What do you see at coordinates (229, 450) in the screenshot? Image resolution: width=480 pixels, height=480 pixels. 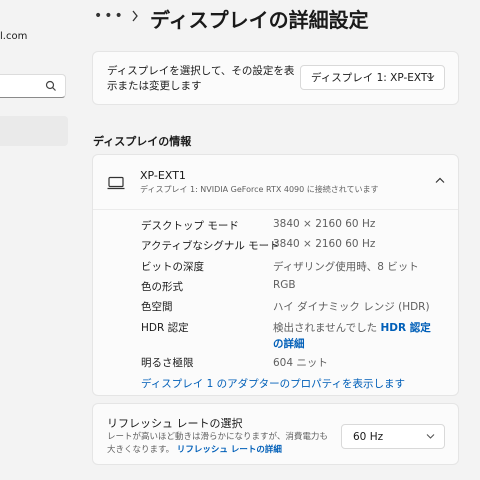 I see `refresh-rate-link: リフレッシュ レートの詳細` at bounding box center [229, 450].